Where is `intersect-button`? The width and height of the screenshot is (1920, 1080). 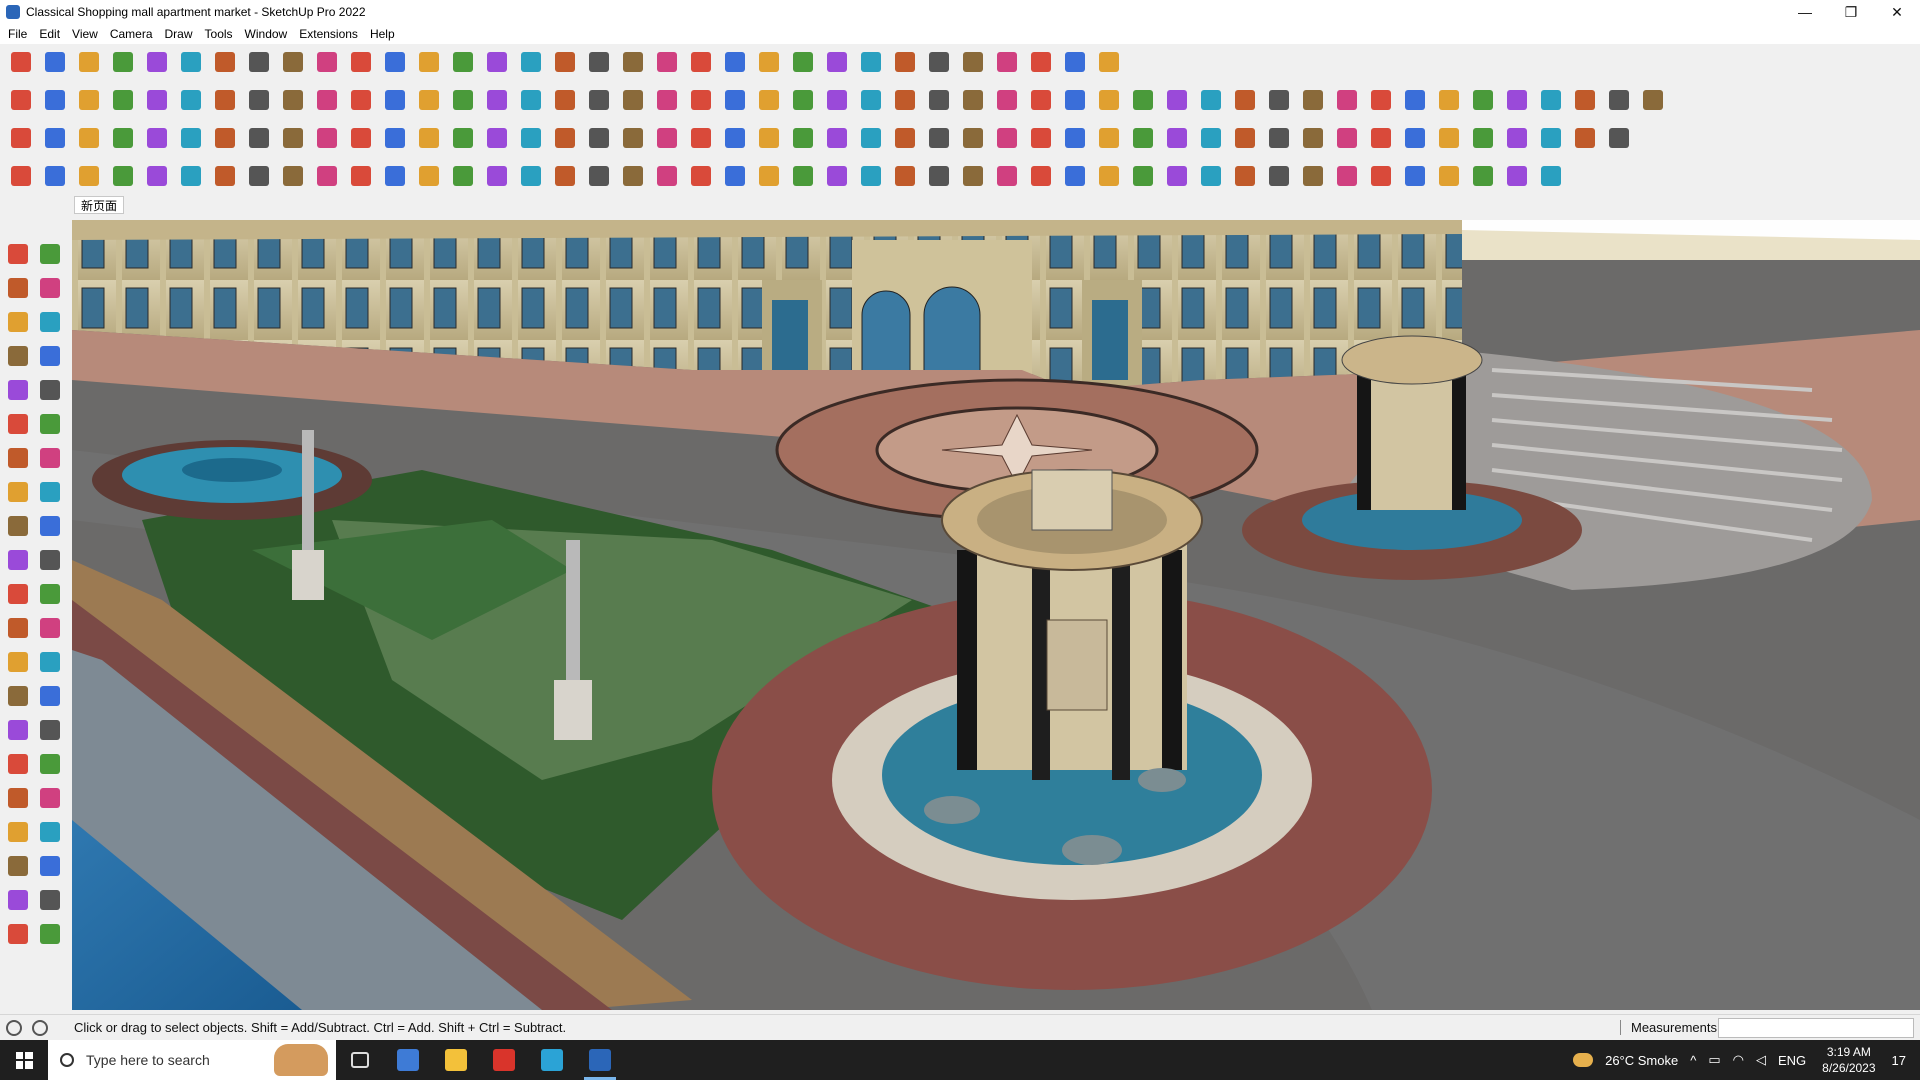 intersect-button is located at coordinates (1245, 100).